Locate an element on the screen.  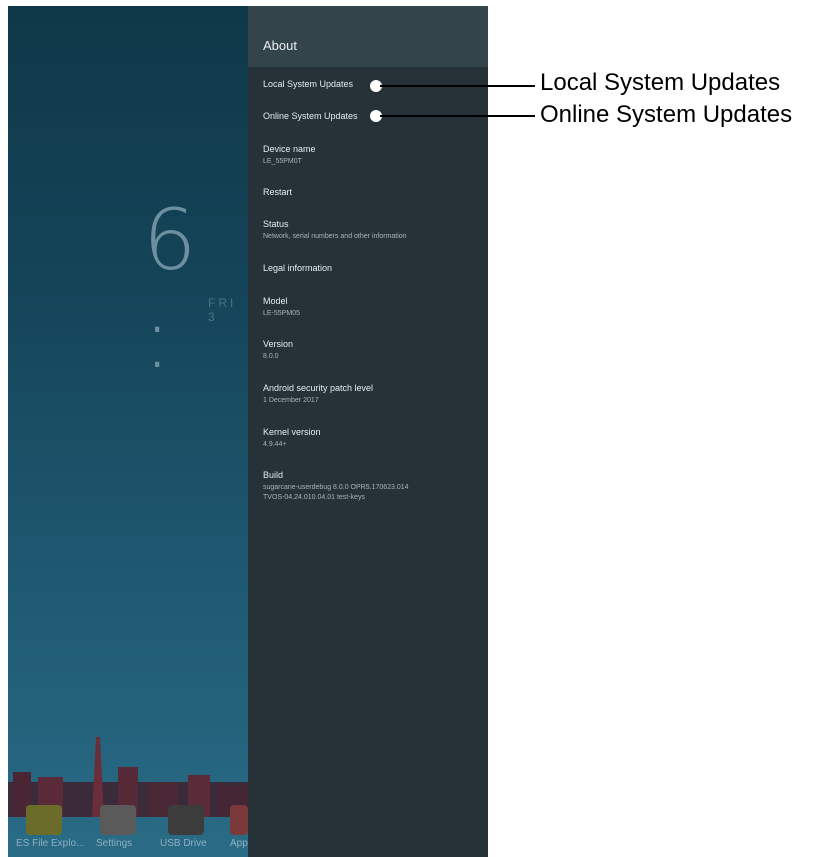
item-subtitle: LE-55PM05 is located at coordinates (281, 313).